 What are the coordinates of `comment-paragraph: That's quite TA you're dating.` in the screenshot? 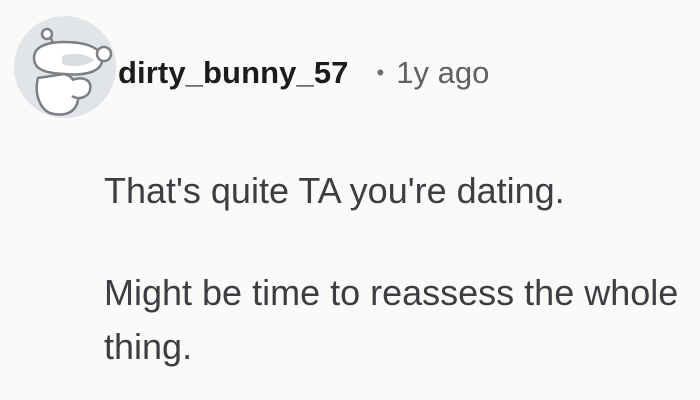 It's located at (334, 190).